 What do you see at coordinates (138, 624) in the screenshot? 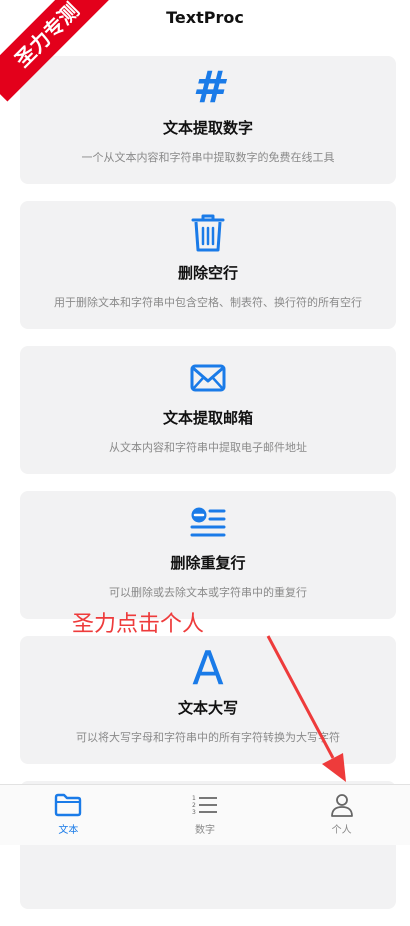
I see `annotation-text: 圣力点击个人` at bounding box center [138, 624].